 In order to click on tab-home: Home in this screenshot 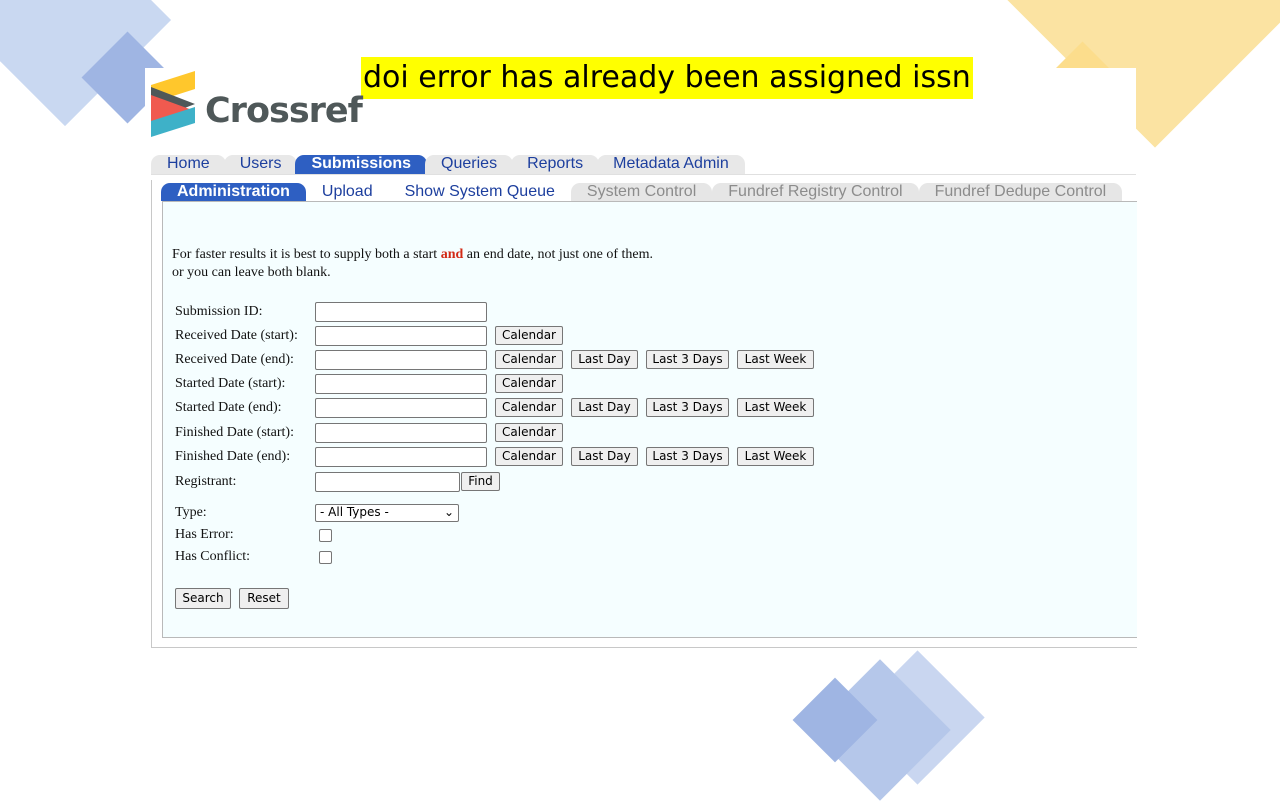, I will do `click(188, 164)`.